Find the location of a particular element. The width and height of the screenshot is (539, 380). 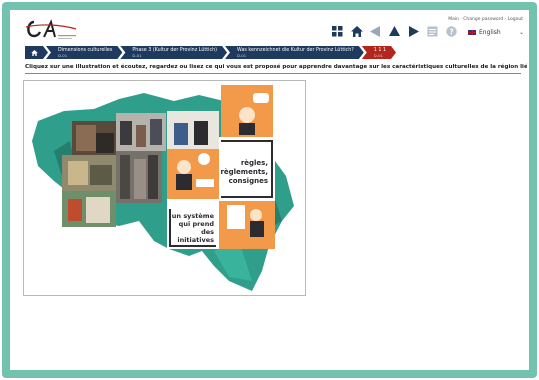

illustration-card-desk is located at coordinates (193, 174).